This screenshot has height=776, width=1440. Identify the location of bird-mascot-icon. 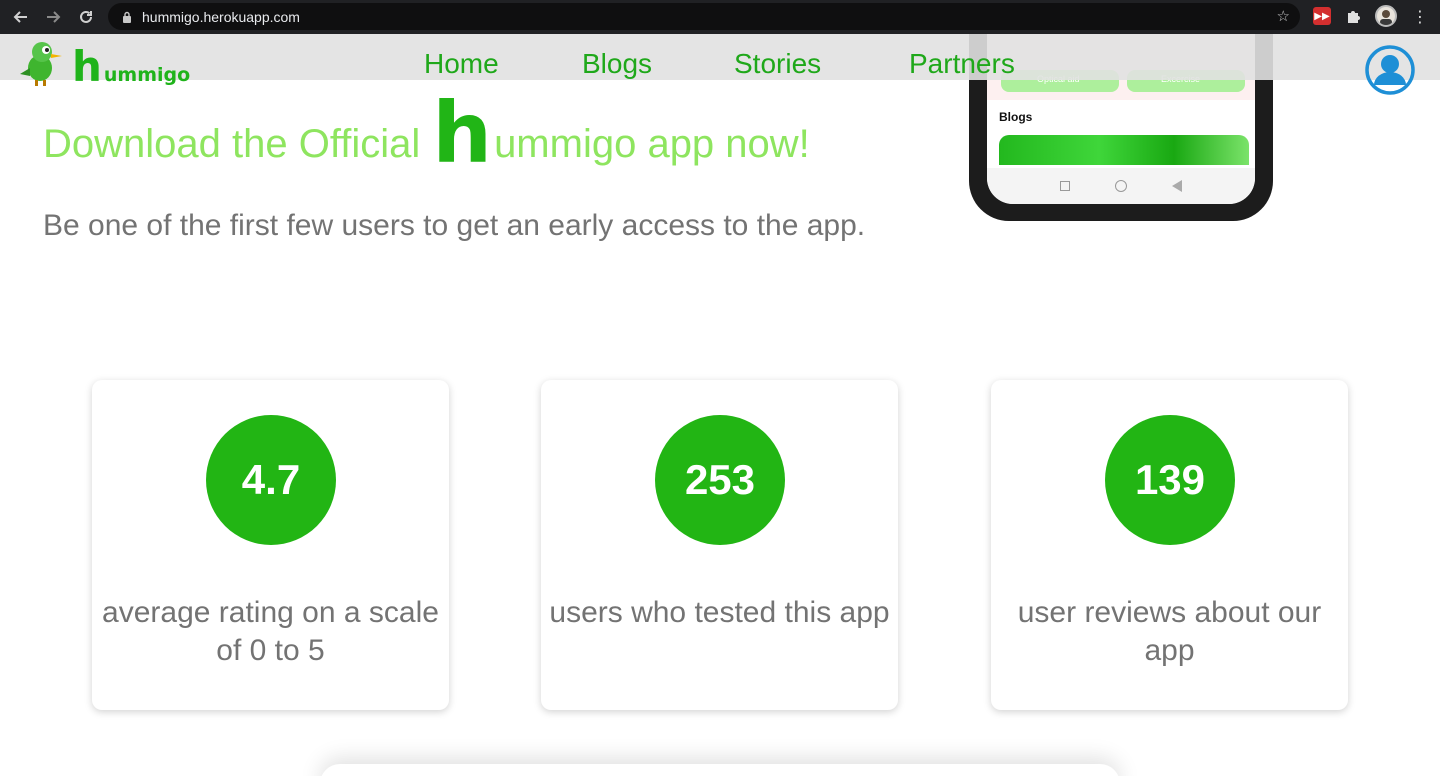
(41, 64).